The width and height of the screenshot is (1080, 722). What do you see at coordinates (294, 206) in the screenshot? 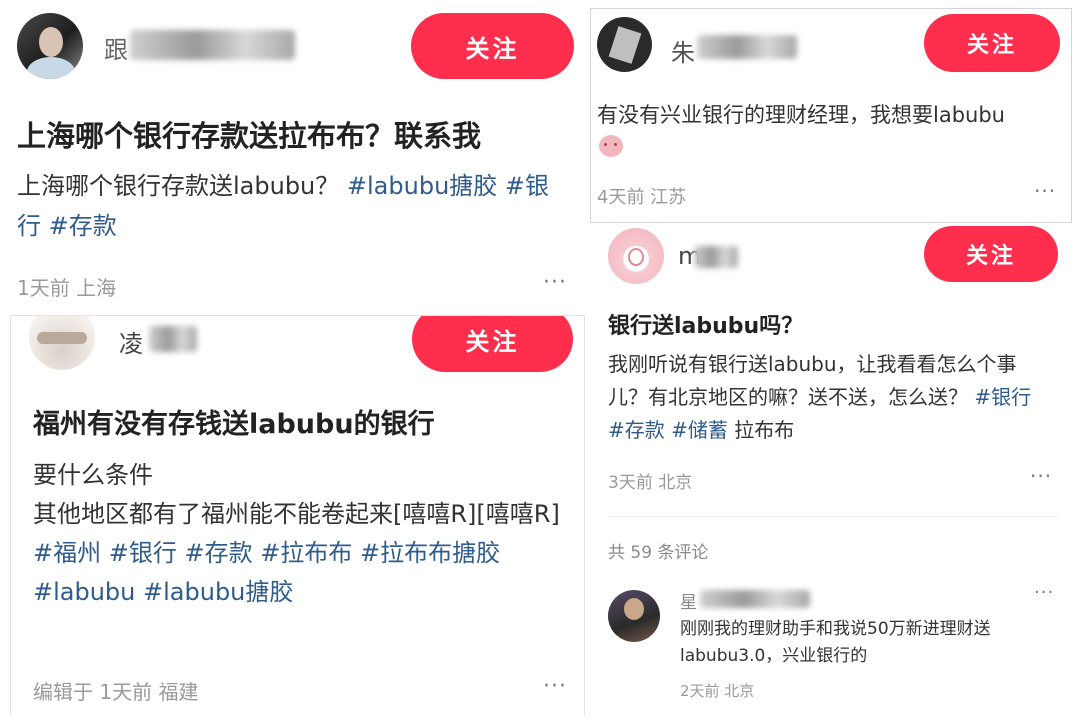
I see `post-body: 上海哪个银行存款送labubu？ #labubu搪胶 #银行 #存款` at bounding box center [294, 206].